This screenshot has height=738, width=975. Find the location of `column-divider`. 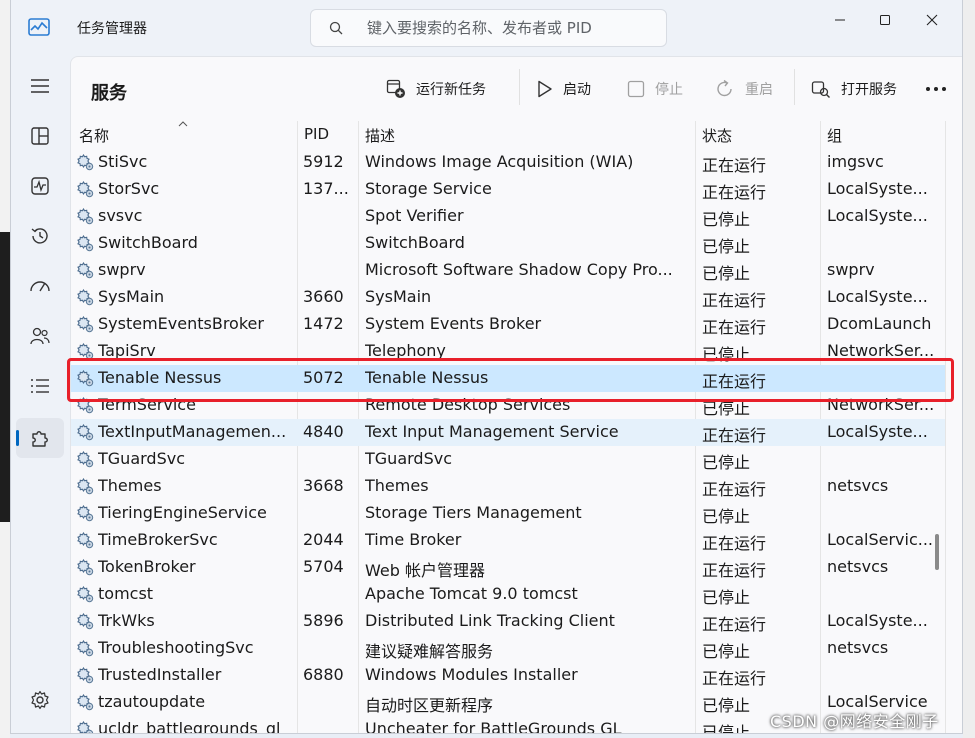

column-divider is located at coordinates (945, 427).